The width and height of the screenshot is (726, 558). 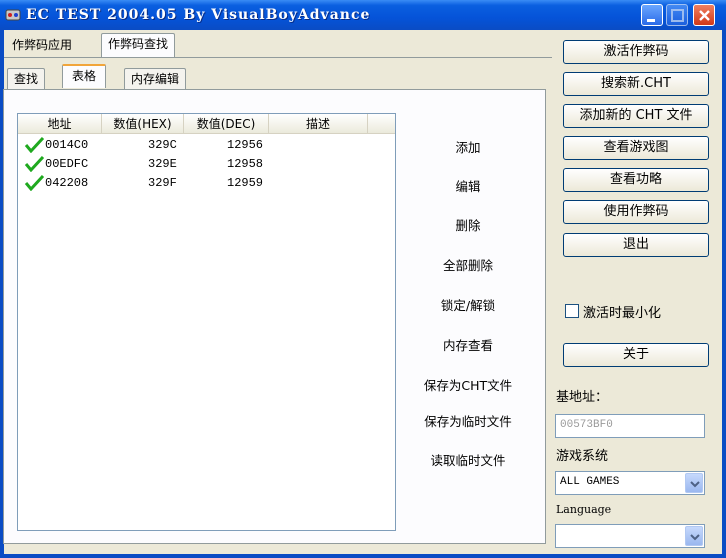 What do you see at coordinates (636, 84) in the screenshot?
I see `search-new-cht-button: 搜索新.CHT` at bounding box center [636, 84].